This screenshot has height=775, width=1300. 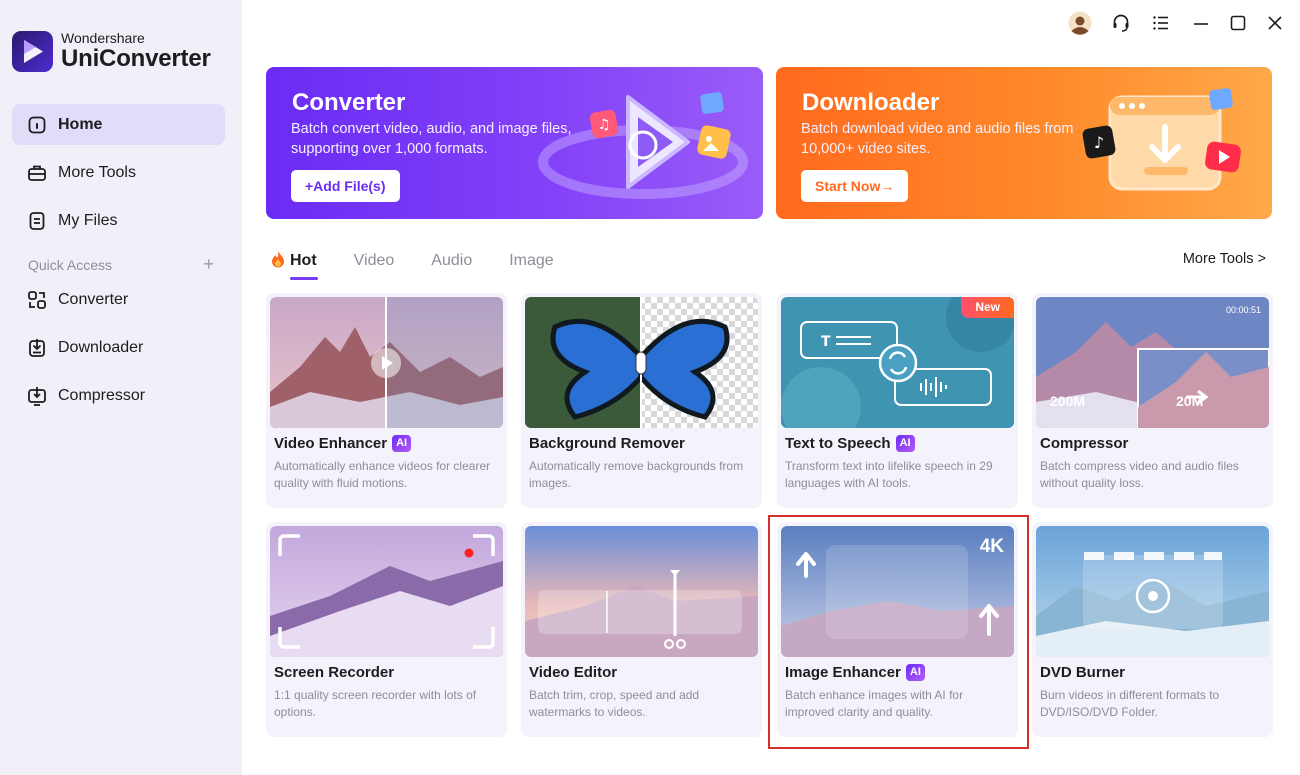 I want to click on tab-label: Hot, so click(x=303, y=260).